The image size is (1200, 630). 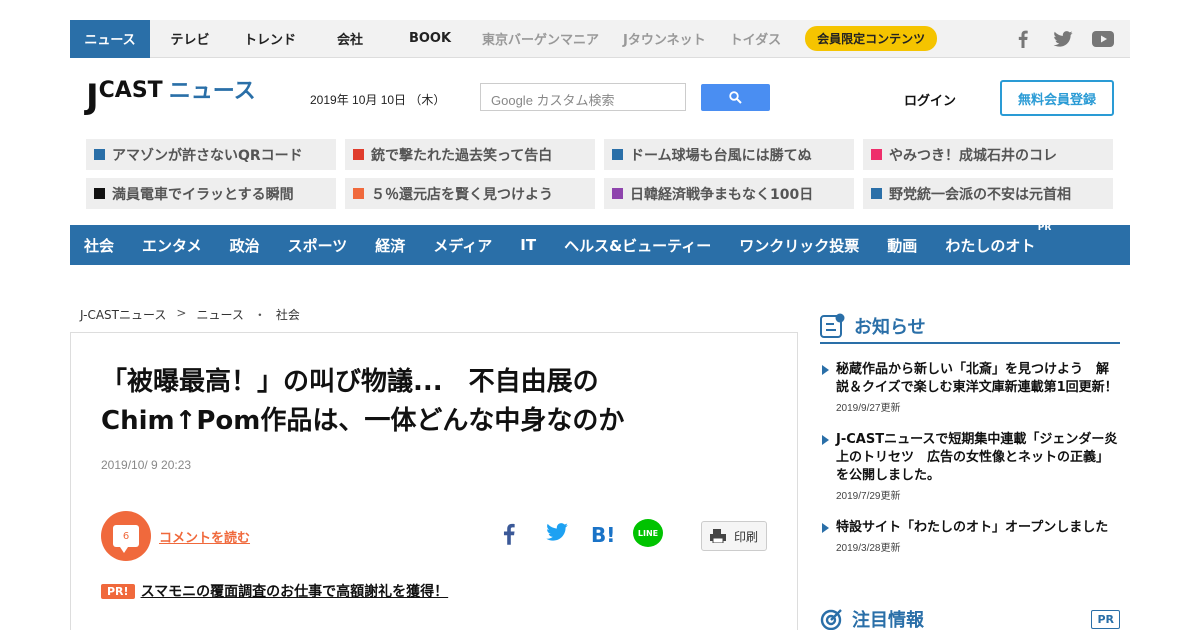 I want to click on tag-label: ５％還元店を賢く見つけよう, so click(x=462, y=194).